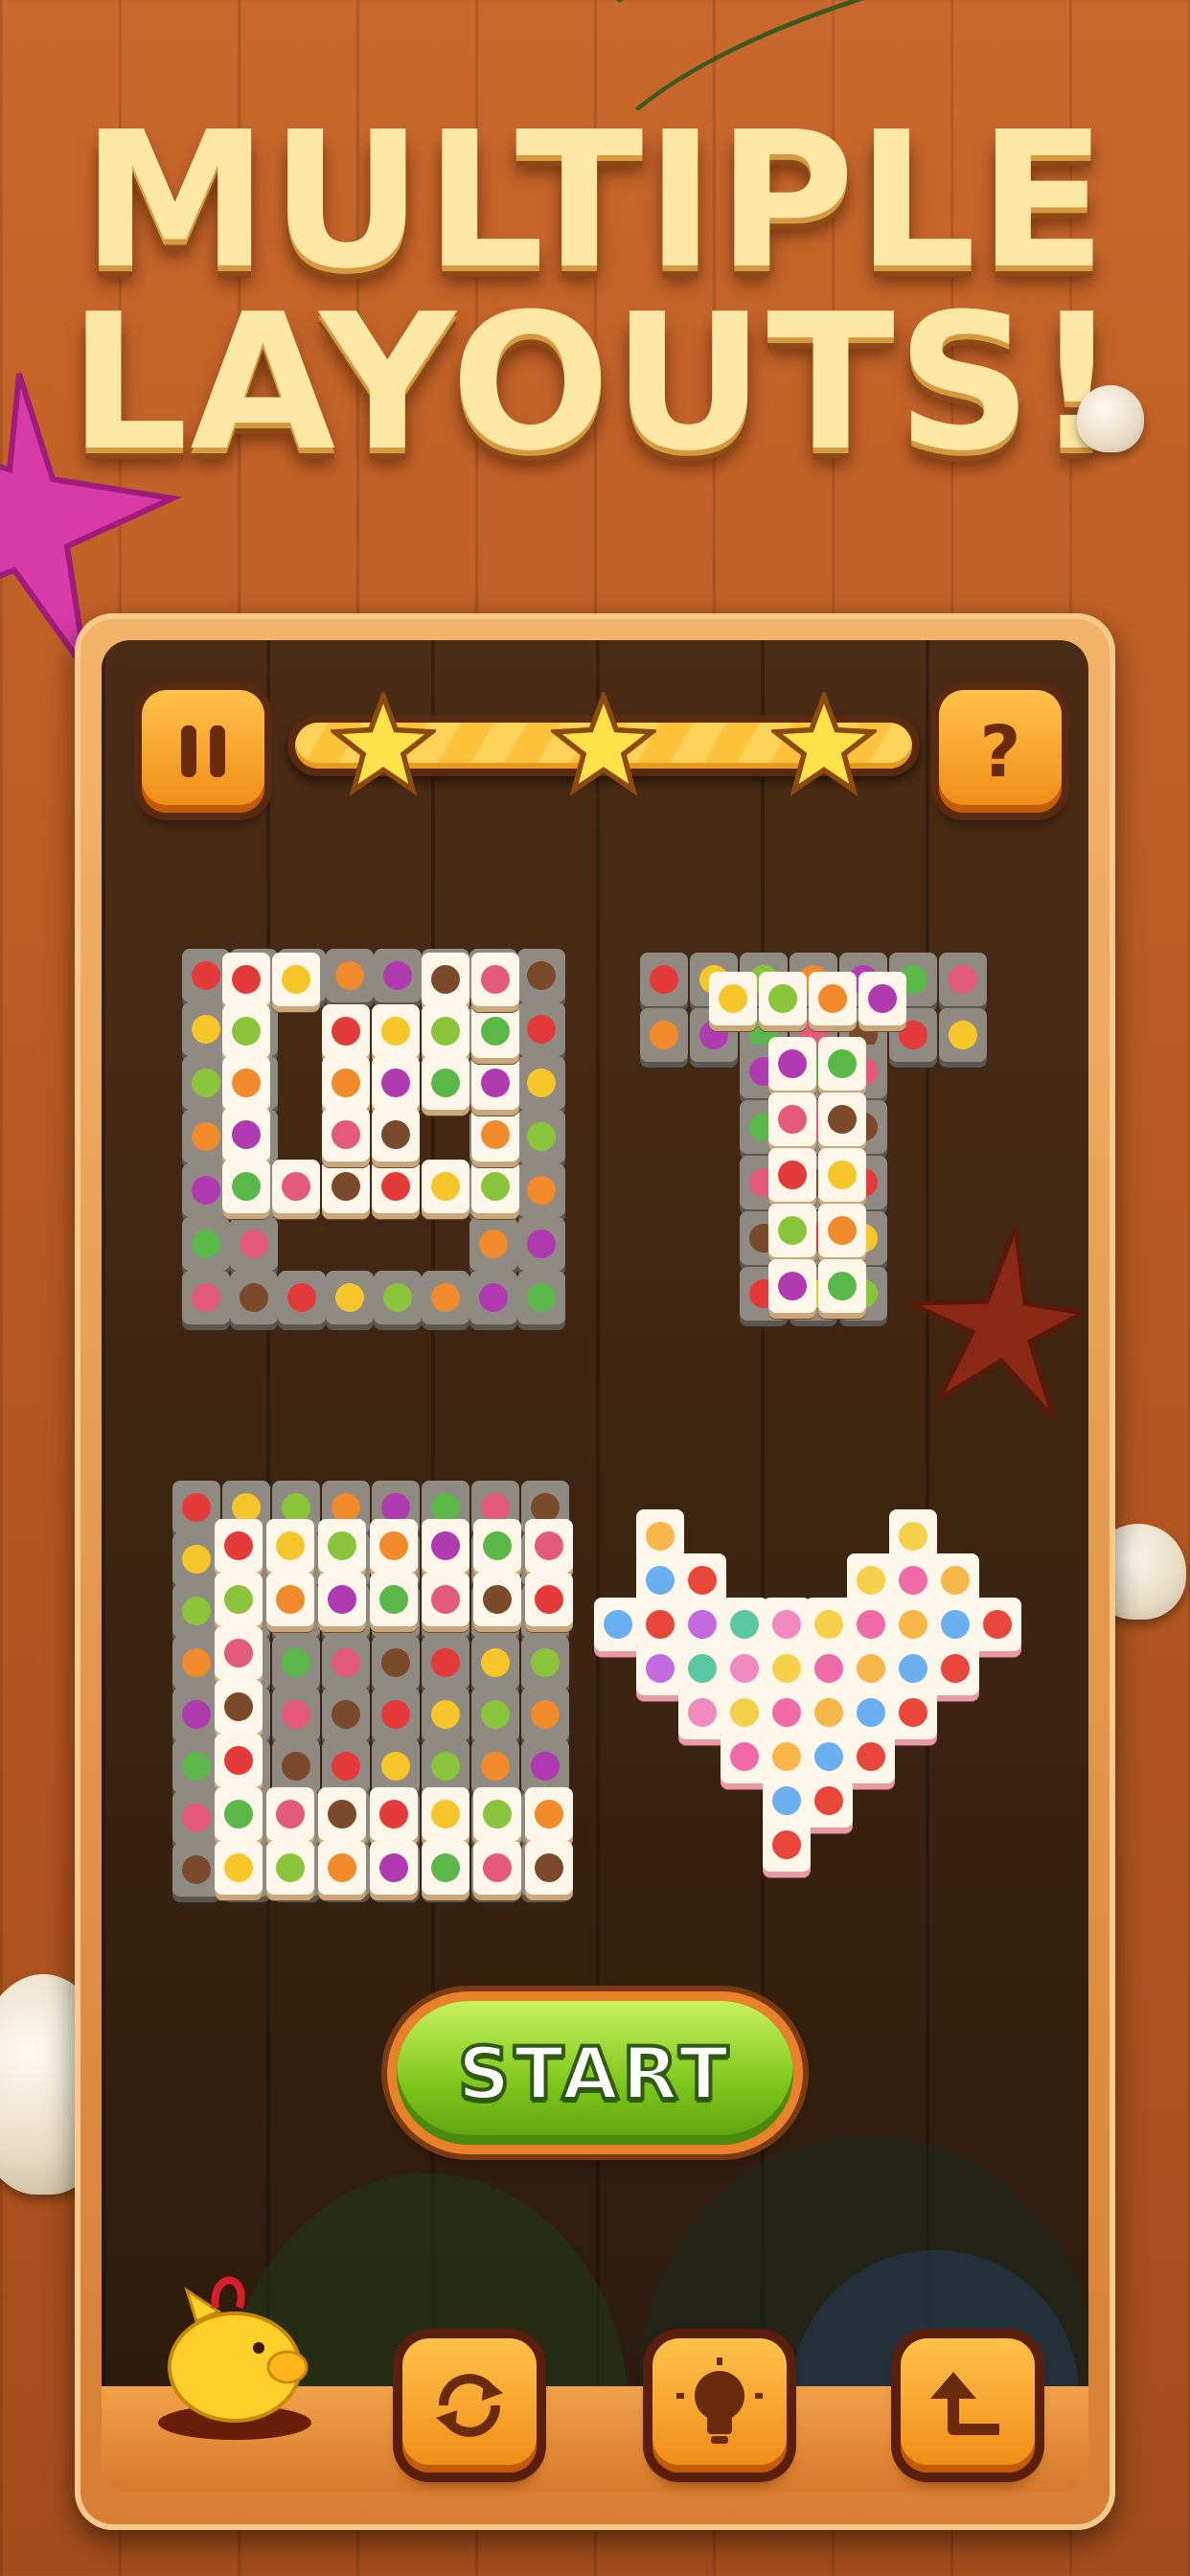 The width and height of the screenshot is (1190, 2576). I want to click on tile-layout-c-shape, so click(378, 1689).